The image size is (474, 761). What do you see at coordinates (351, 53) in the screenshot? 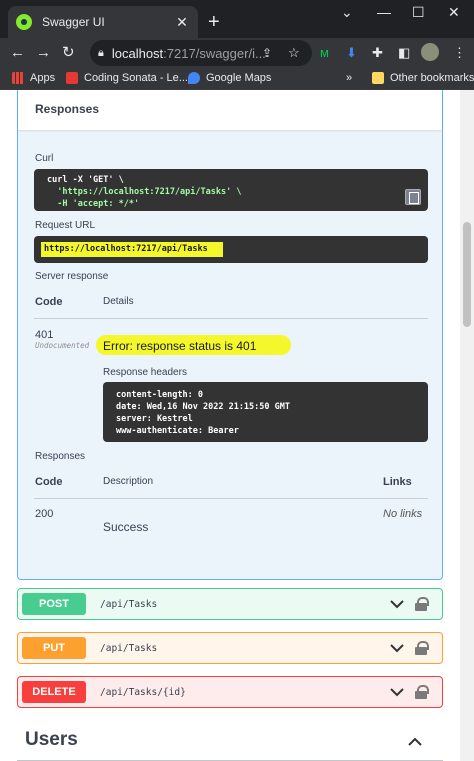
I see `extension-download-icon: ⬇` at bounding box center [351, 53].